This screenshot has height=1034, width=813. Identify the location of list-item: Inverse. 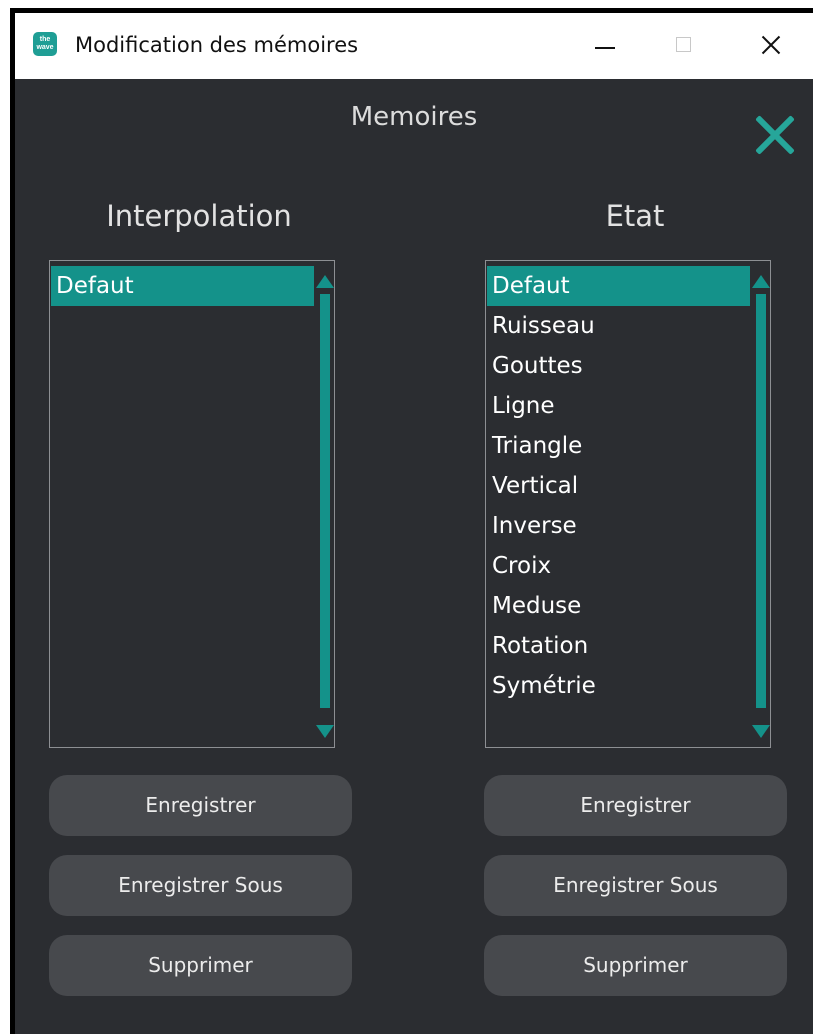
(618, 526).